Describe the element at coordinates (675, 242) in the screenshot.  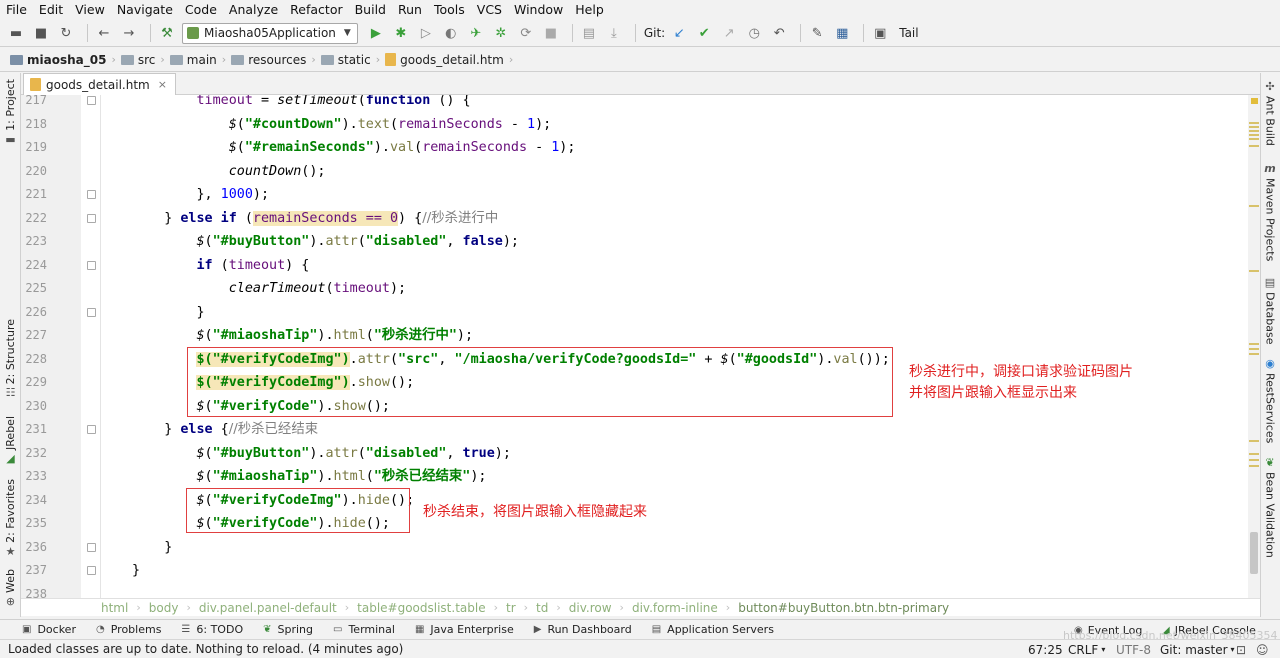
I see `code-line: $("#buyButton").attr("disabled", false);` at that location.